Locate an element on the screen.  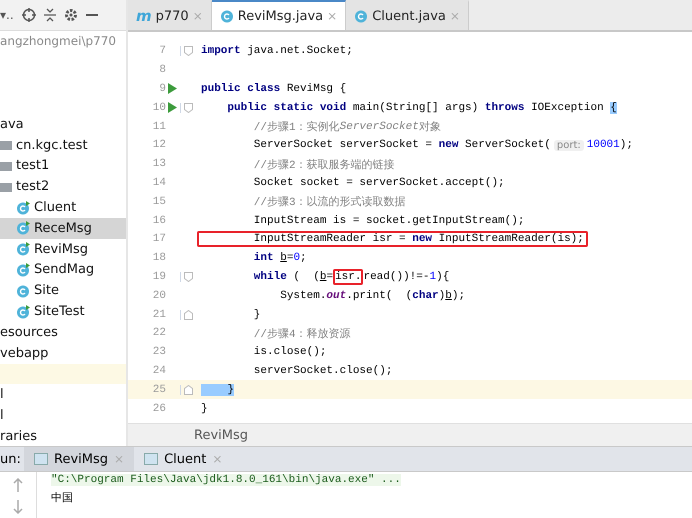
line-number: 26 is located at coordinates (159, 408).